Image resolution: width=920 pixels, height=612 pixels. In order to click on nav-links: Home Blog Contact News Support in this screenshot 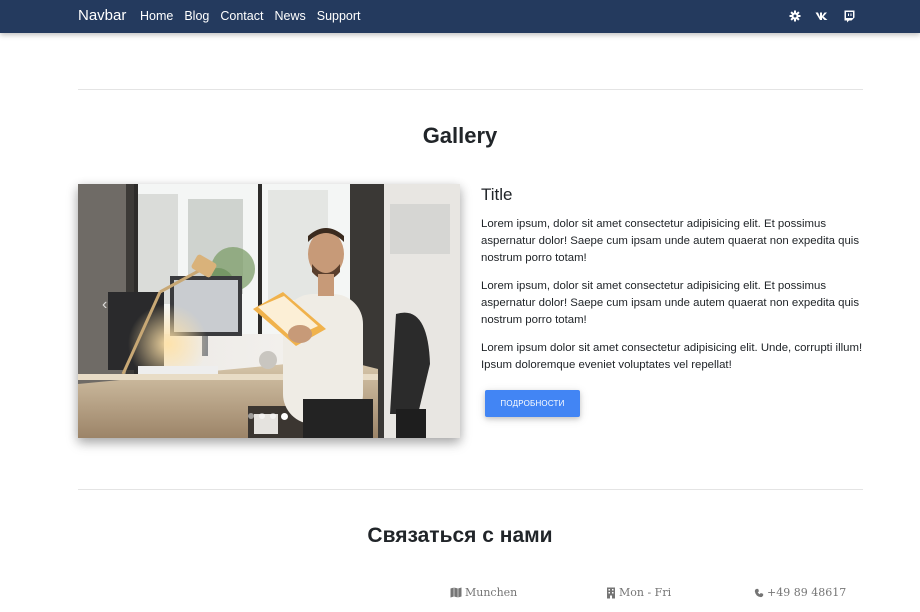, I will do `click(256, 16)`.